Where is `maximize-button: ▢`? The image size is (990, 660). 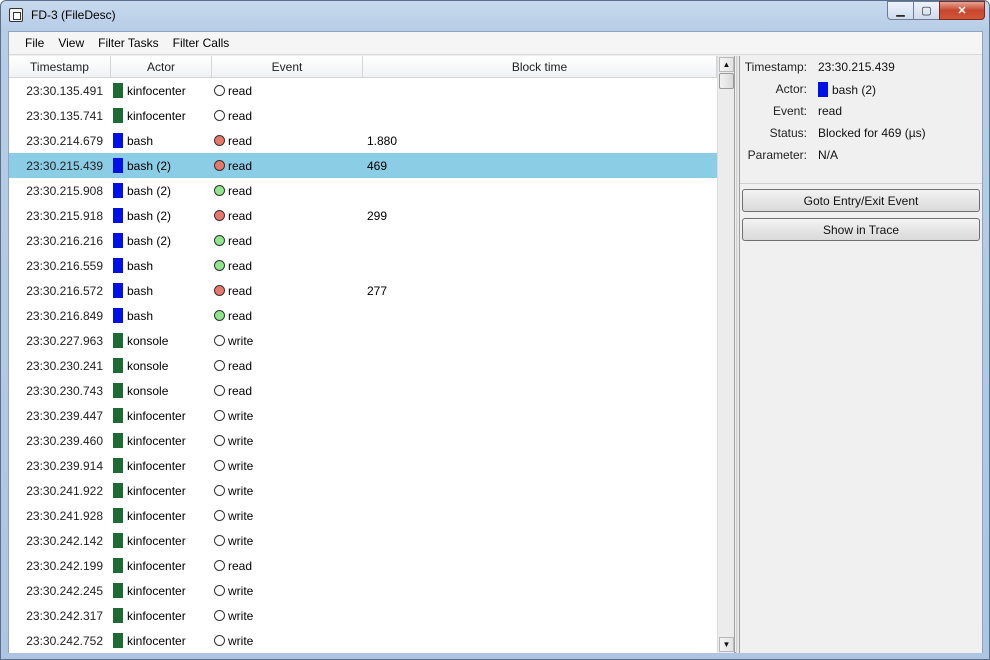 maximize-button: ▢ is located at coordinates (926, 10).